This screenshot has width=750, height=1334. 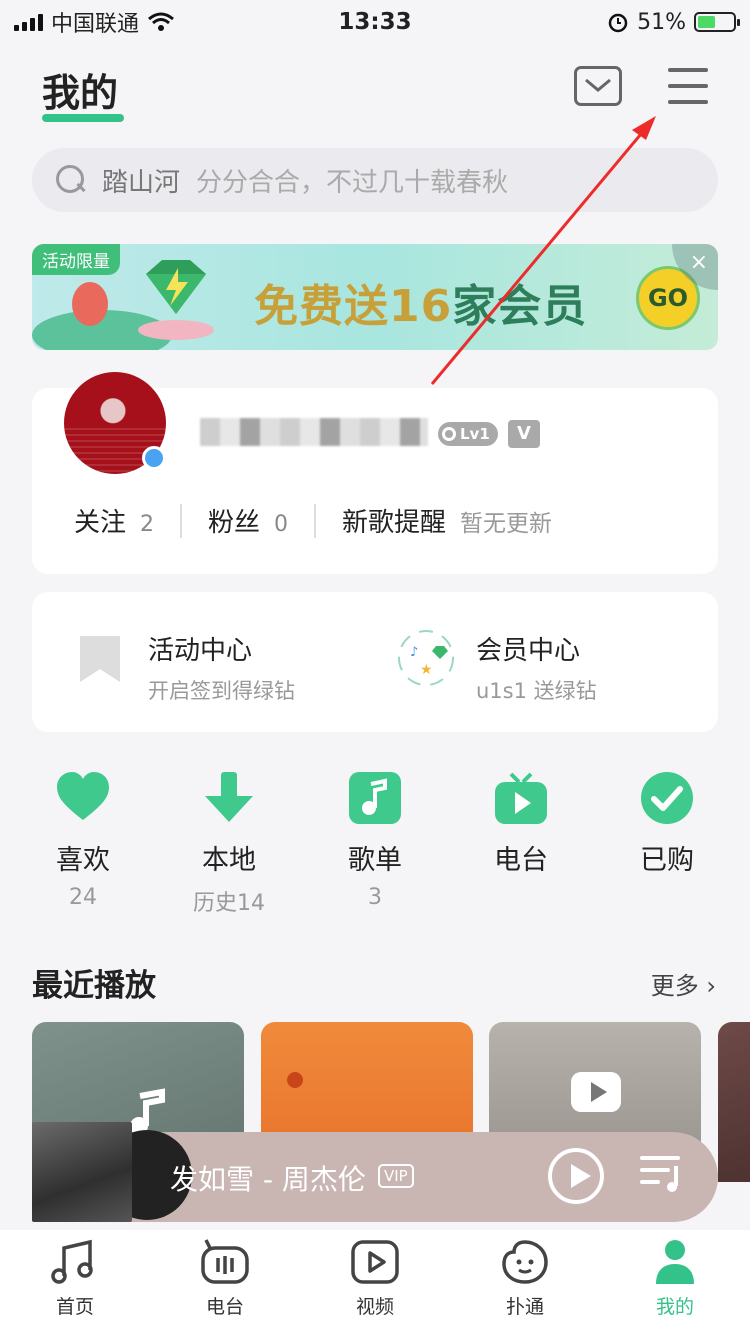 I want to click on balloon-icon, so click(x=90, y=304).